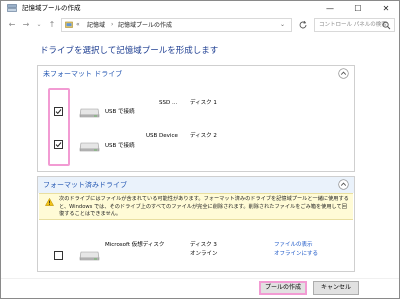 The width and height of the screenshot is (400, 299). I want to click on search-placeholder: コントロール パネルの検索, so click(353, 25).